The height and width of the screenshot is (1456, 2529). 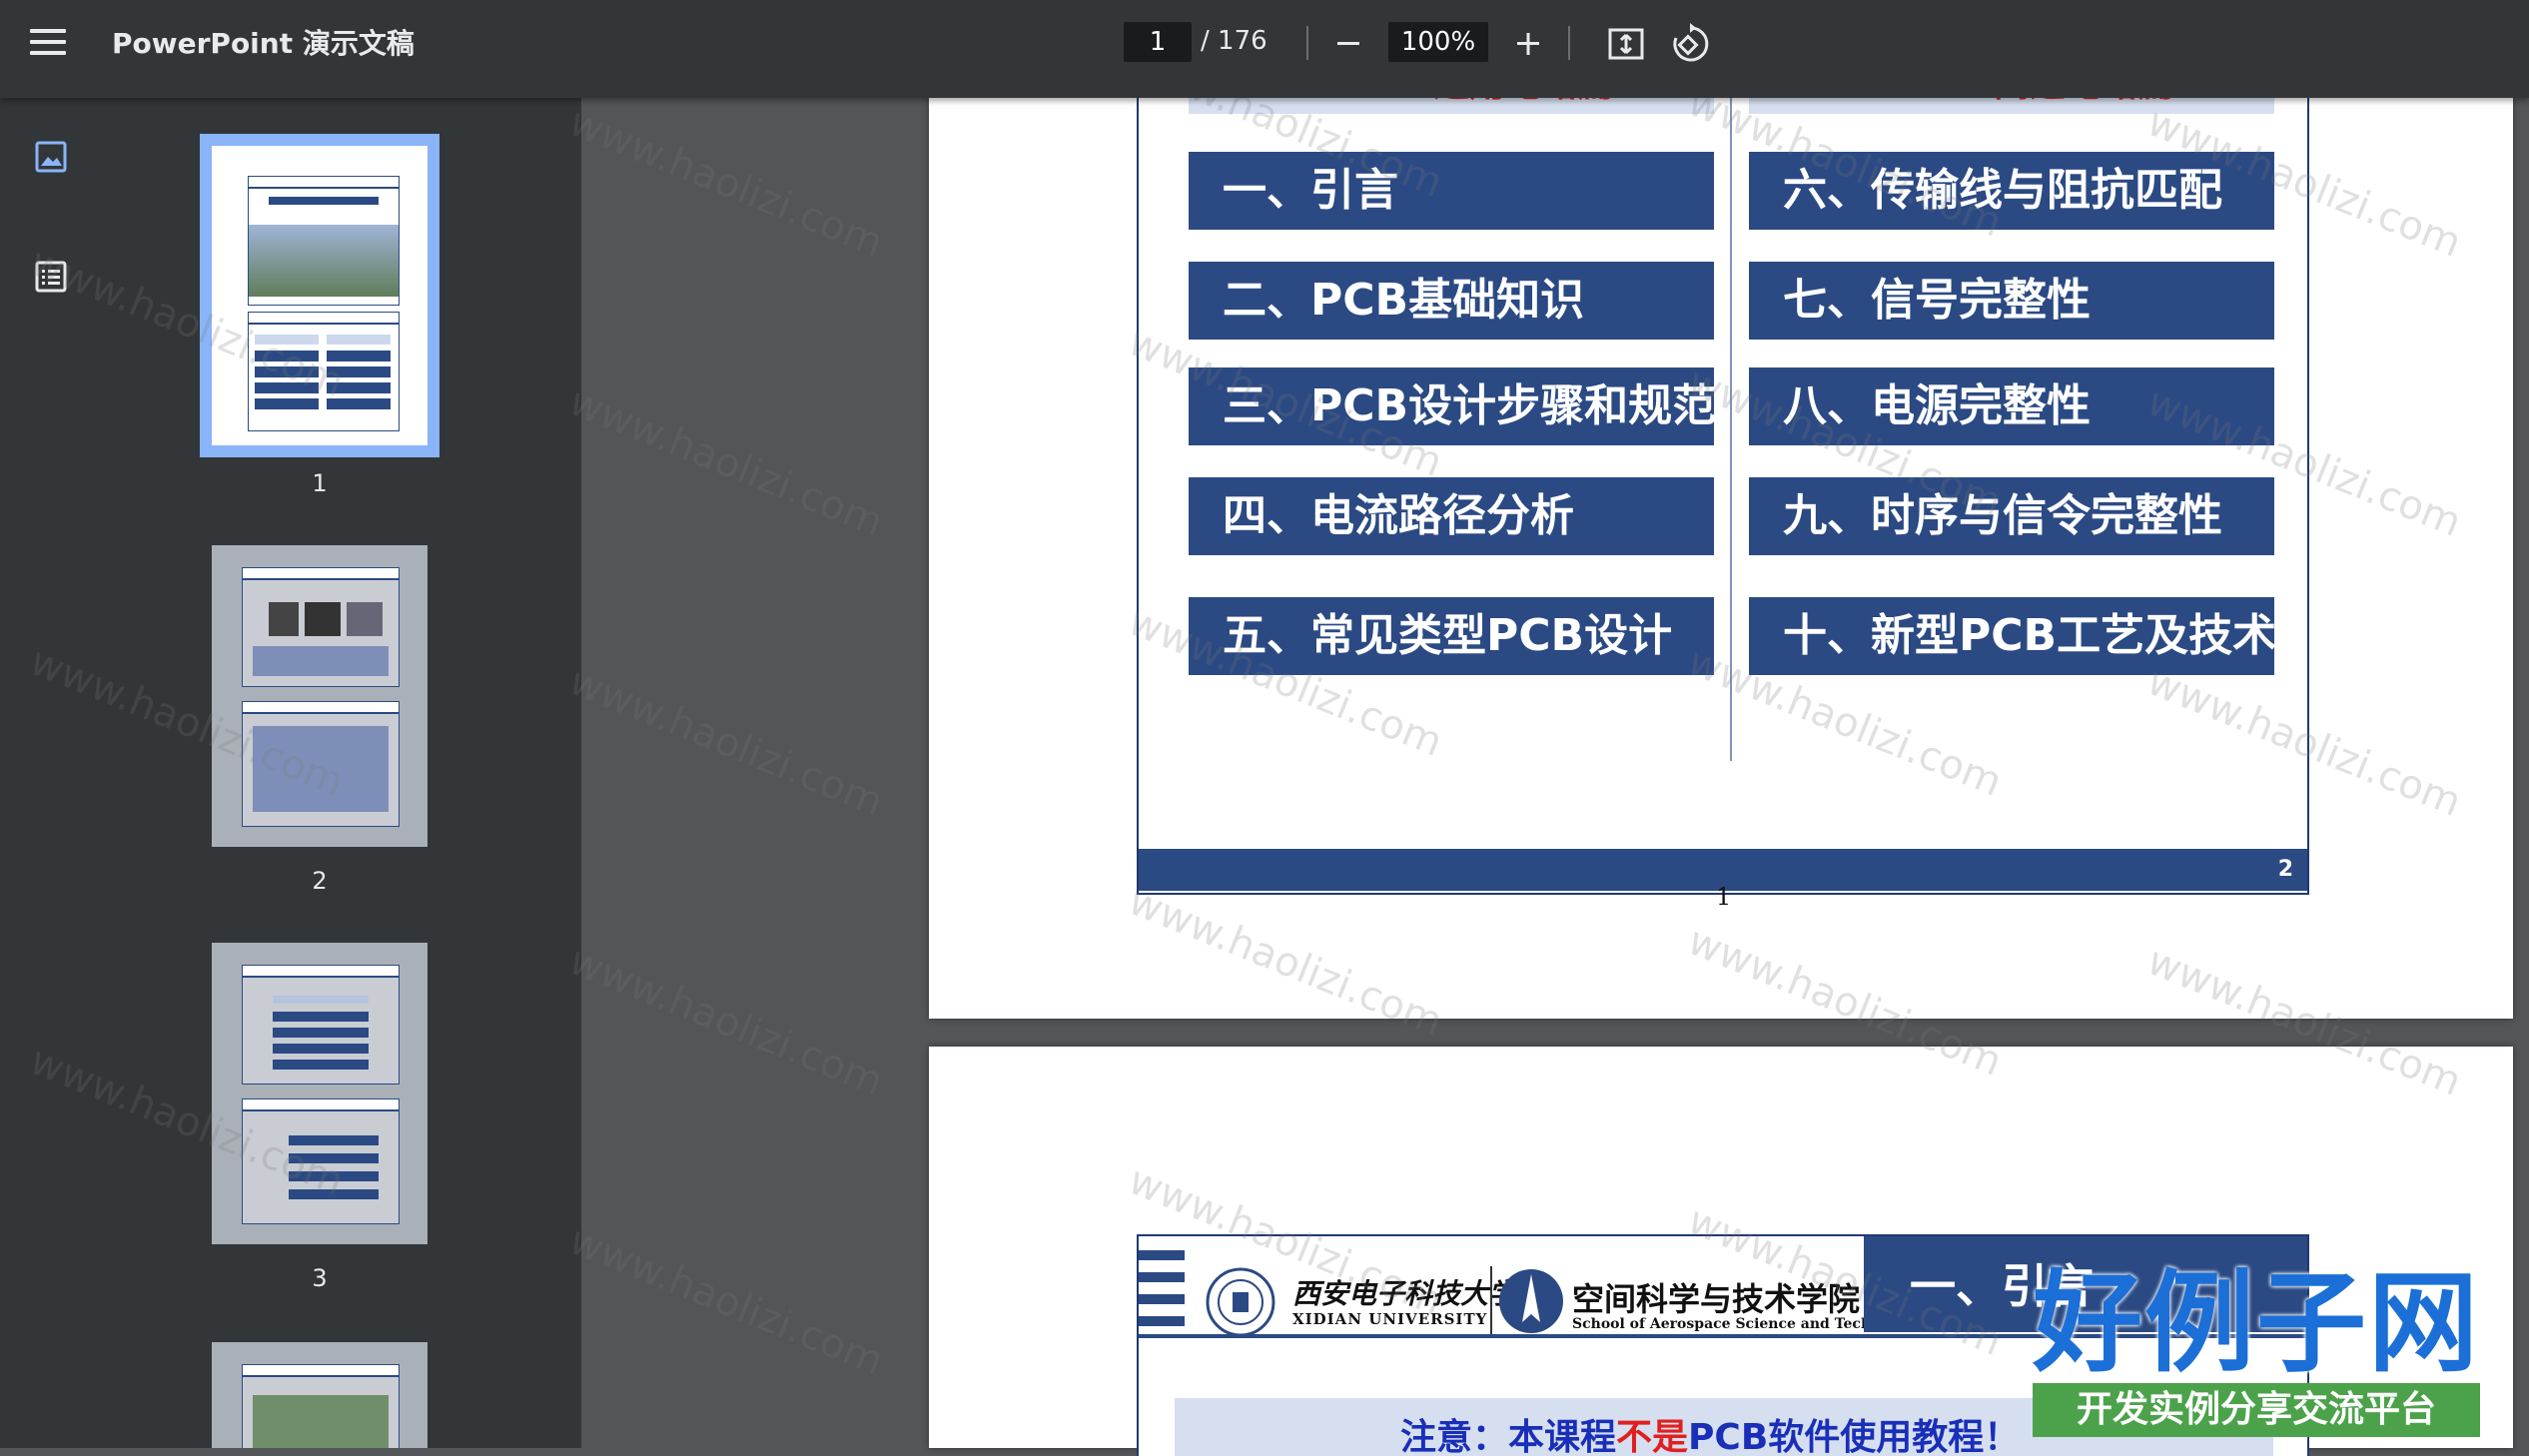 What do you see at coordinates (2012, 301) in the screenshot?
I see `toc-item: 七、信号完整性` at bounding box center [2012, 301].